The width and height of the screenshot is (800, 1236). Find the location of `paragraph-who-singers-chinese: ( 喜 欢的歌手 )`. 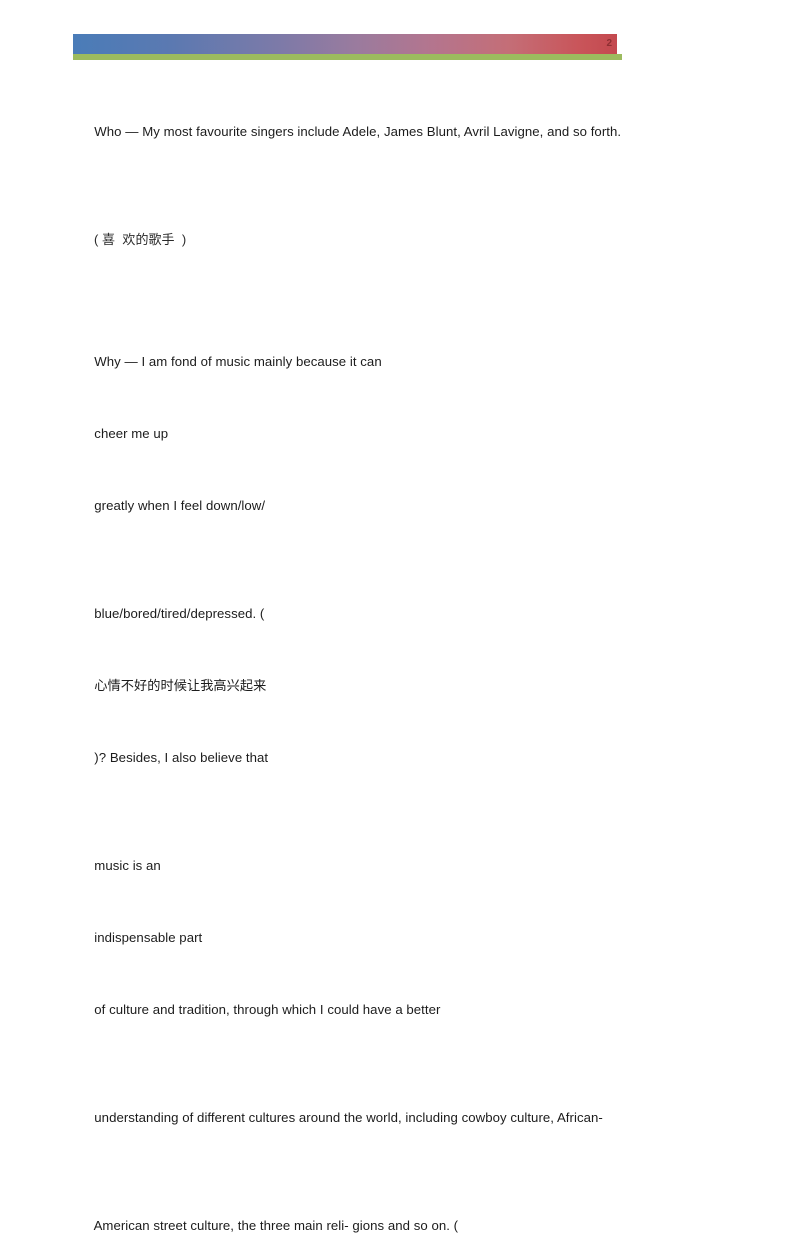

paragraph-who-singers-chinese: ( 喜 欢的歌手 ) is located at coordinates (402, 240).